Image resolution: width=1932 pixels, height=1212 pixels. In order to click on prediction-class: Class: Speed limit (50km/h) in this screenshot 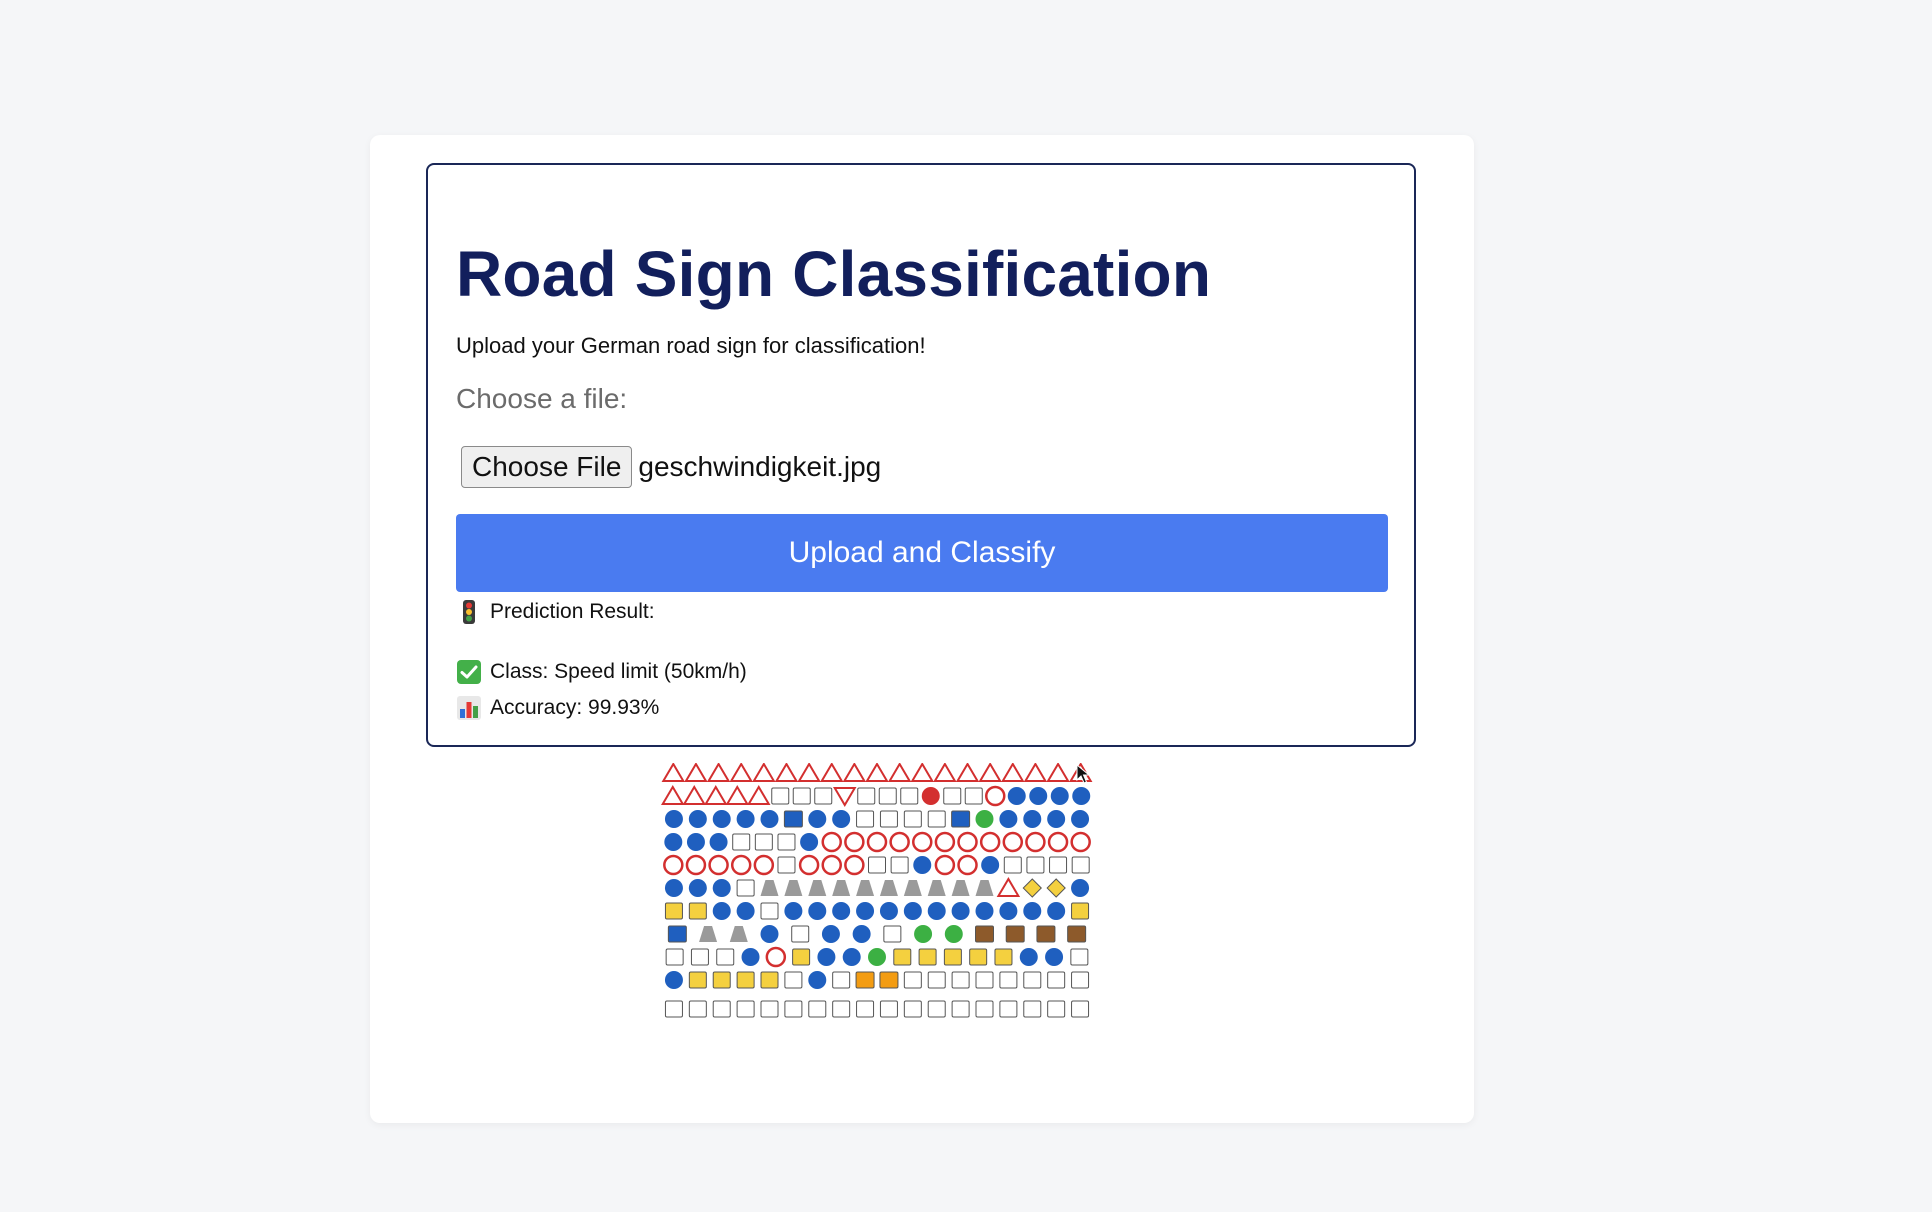, I will do `click(601, 672)`.